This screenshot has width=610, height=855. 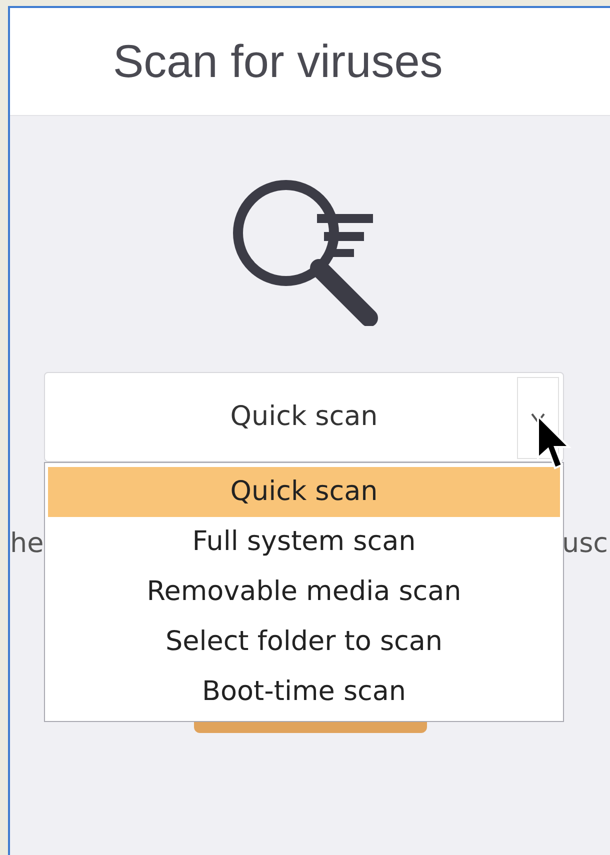 I want to click on scan-type-select: Quick scan, so click(x=304, y=417).